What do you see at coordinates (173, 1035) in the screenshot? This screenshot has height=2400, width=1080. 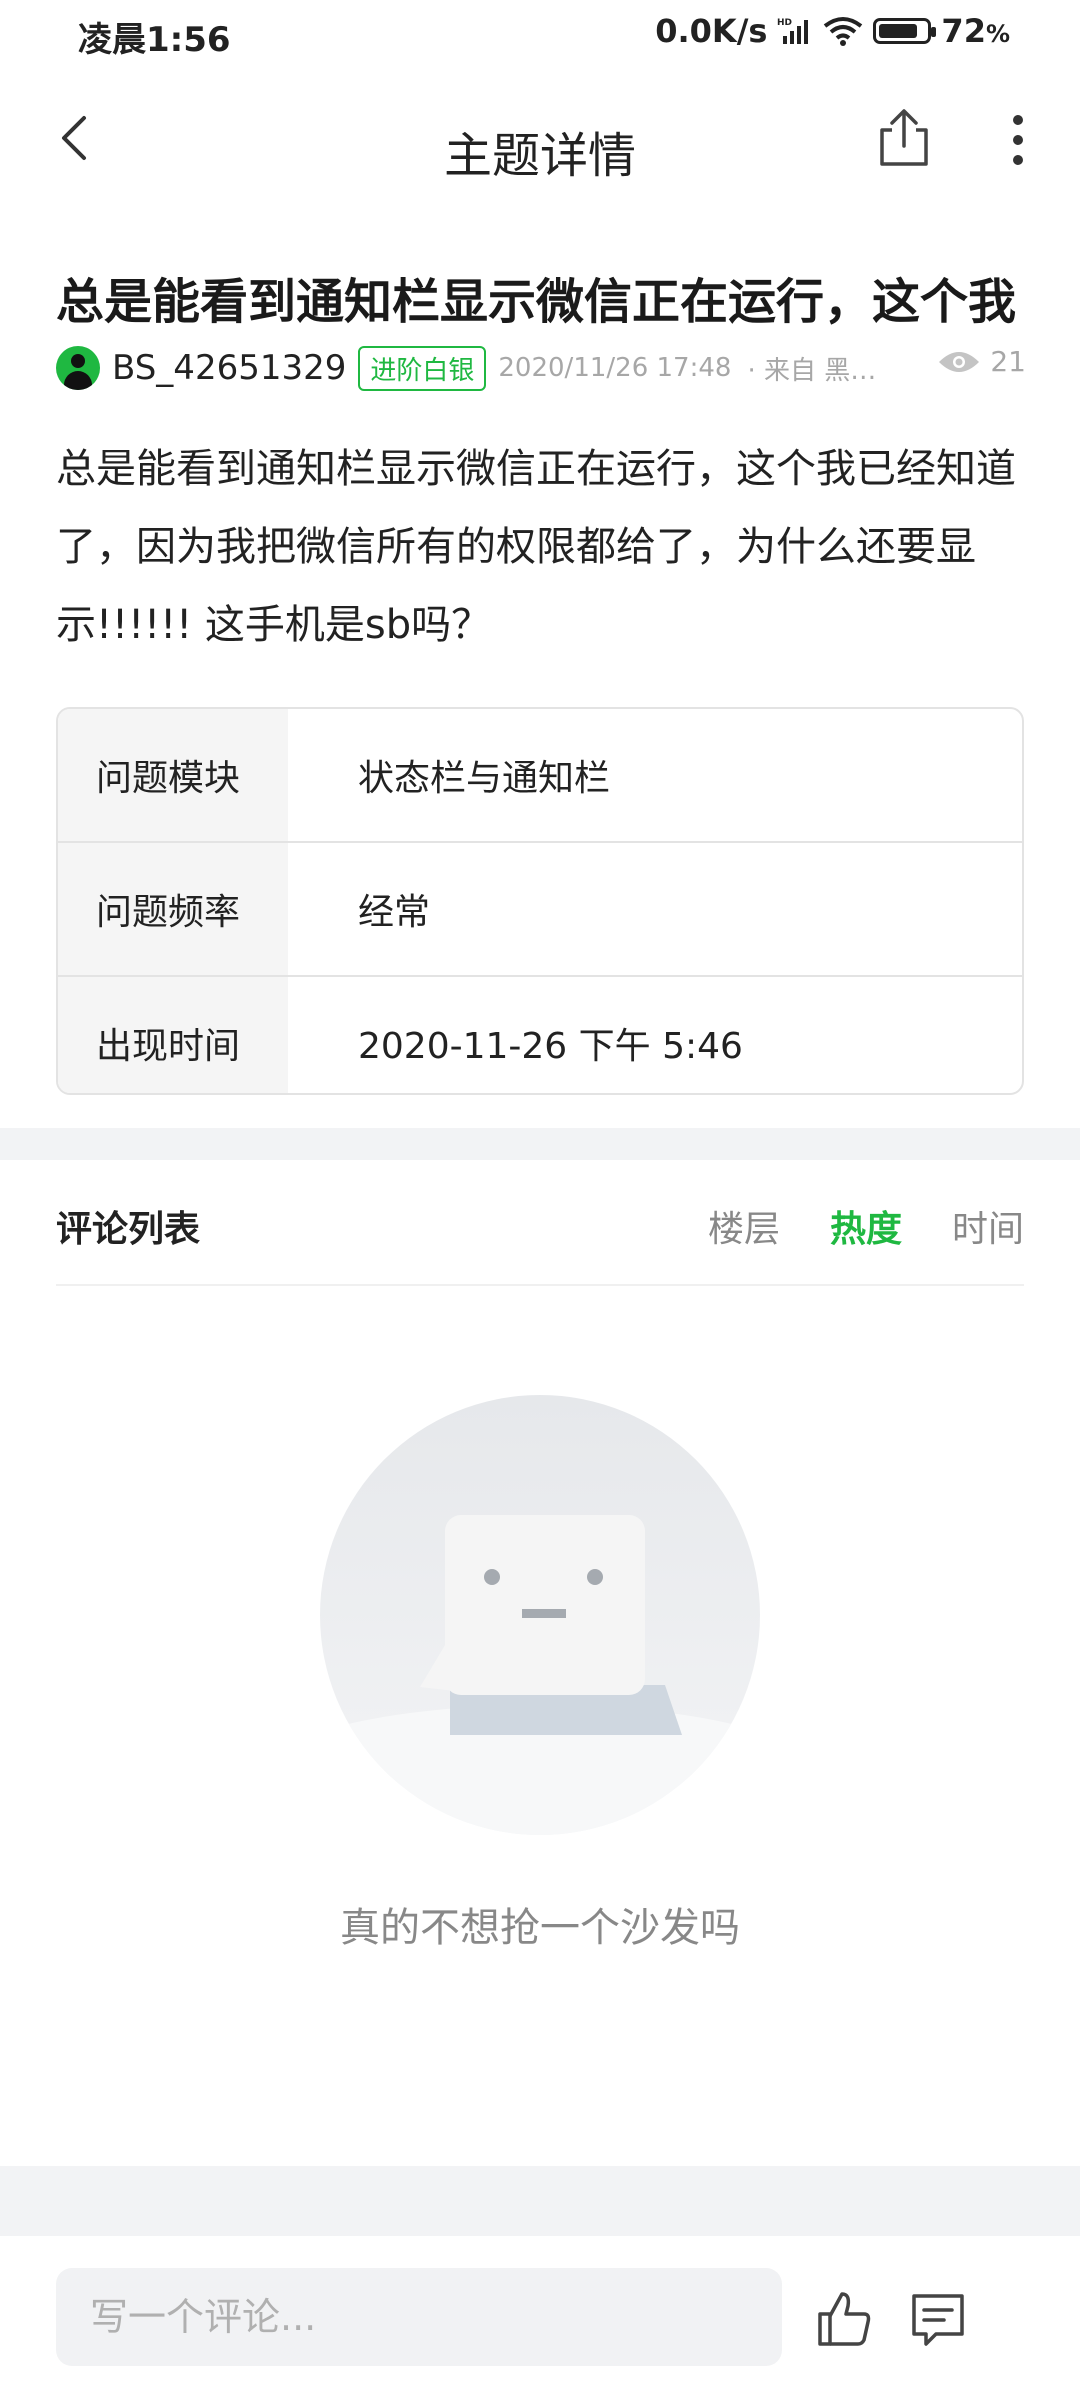 I see `info-label: 出现时间` at bounding box center [173, 1035].